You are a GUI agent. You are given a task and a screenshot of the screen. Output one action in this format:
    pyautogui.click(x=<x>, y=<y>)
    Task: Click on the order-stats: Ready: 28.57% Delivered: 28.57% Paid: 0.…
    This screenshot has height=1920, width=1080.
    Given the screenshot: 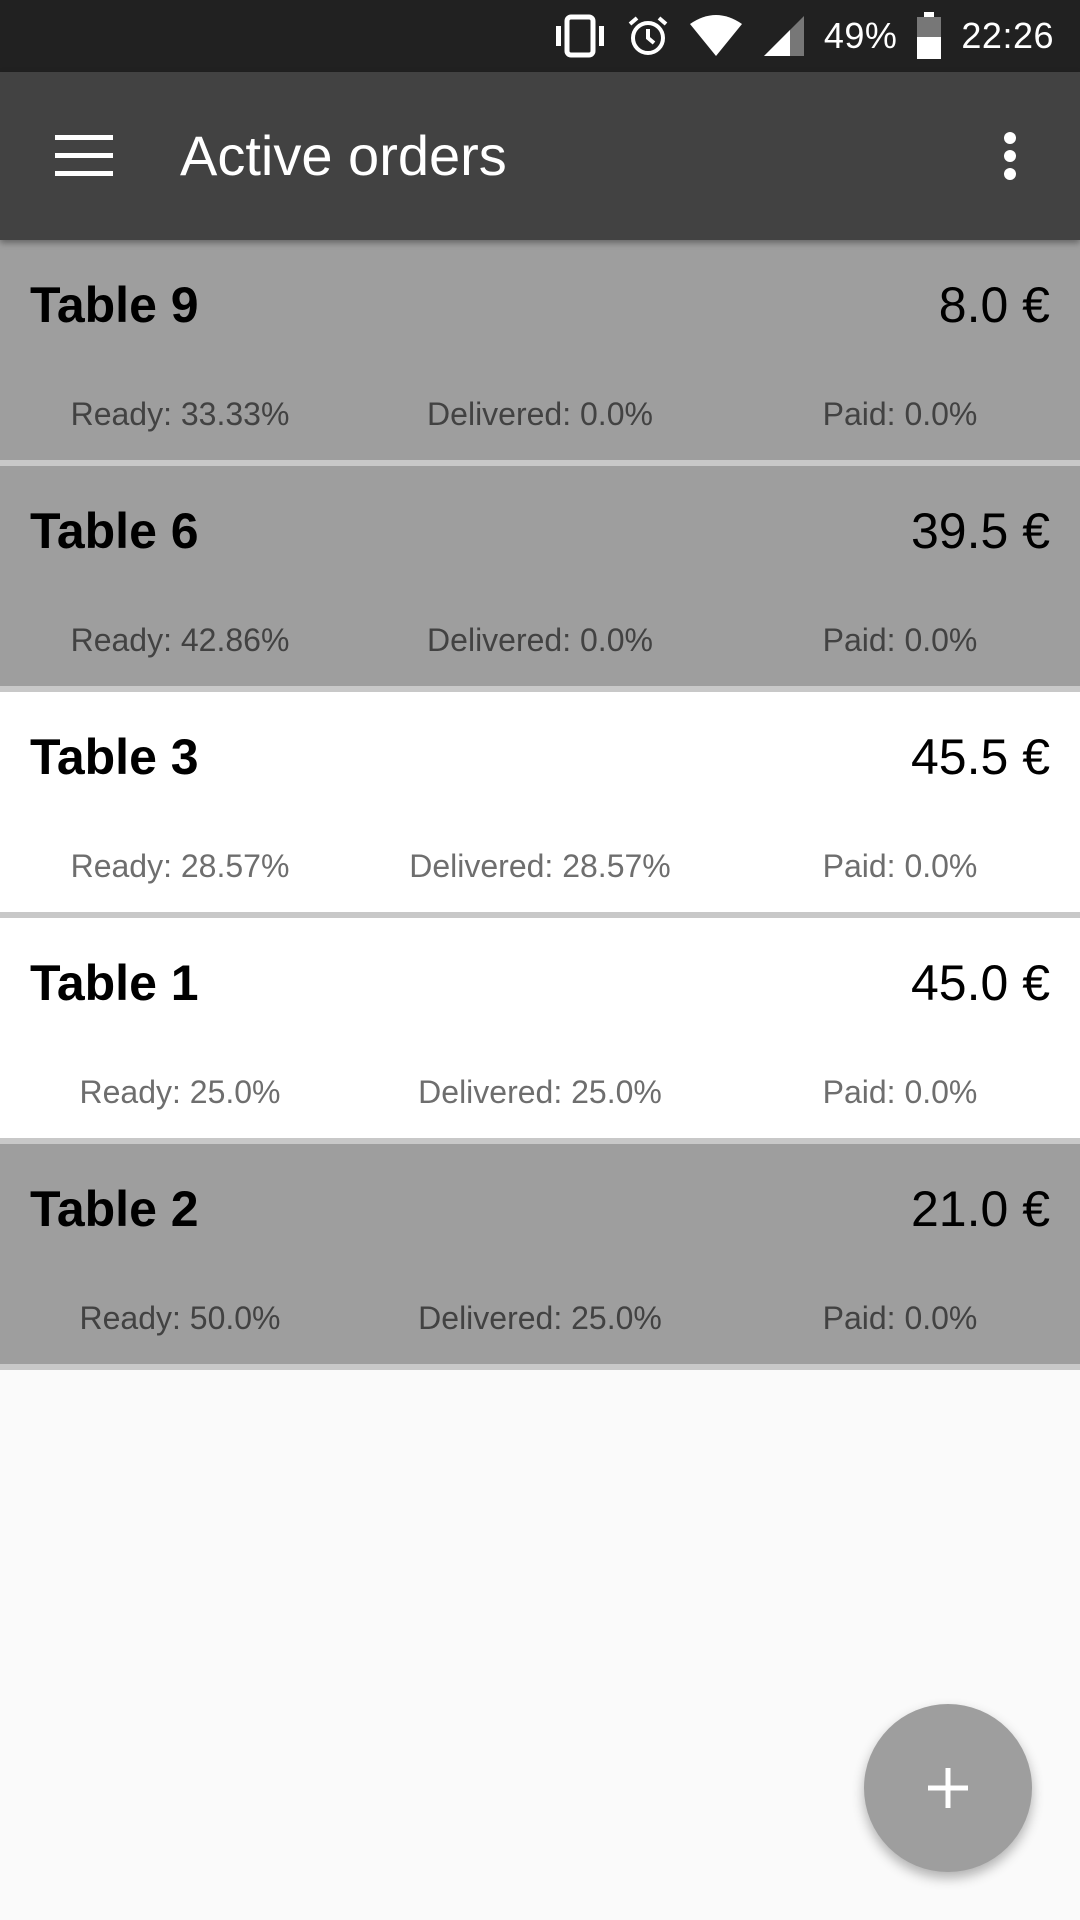 What is the action you would take?
    pyautogui.click(x=540, y=868)
    